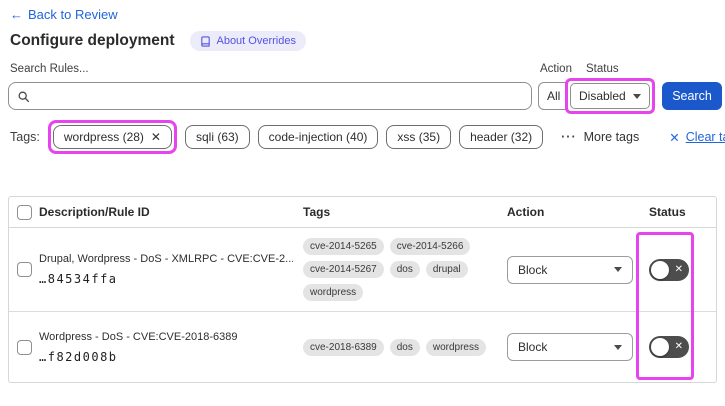 The height and width of the screenshot is (406, 725). Describe the element at coordinates (705, 137) in the screenshot. I see `clear-tags-label: Clear tags` at that location.